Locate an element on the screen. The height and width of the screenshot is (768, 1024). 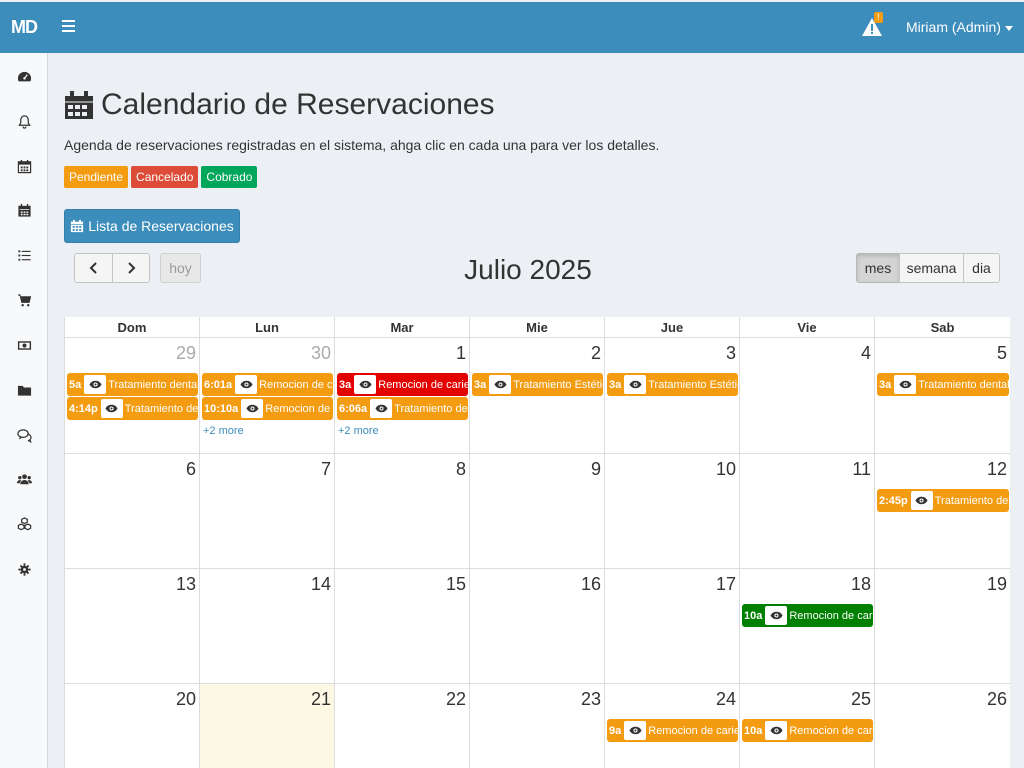
day-number: 13 is located at coordinates (186, 584).